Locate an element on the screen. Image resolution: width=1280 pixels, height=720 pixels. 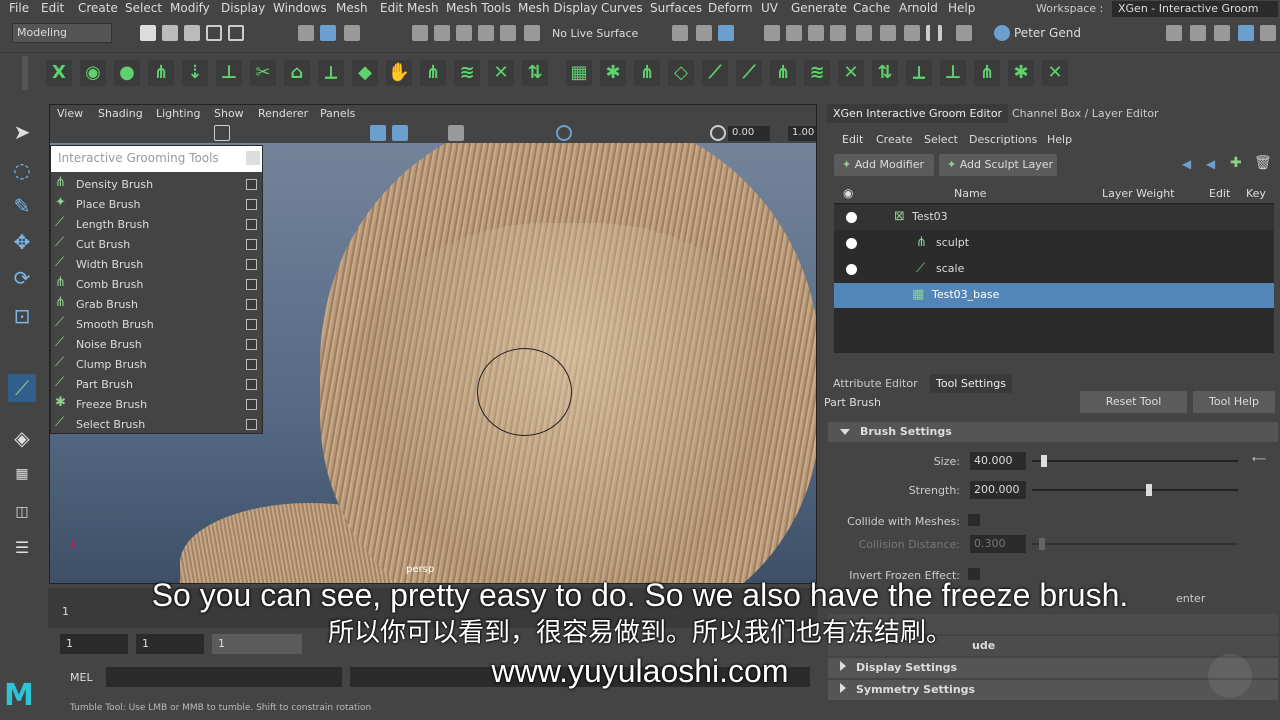
exposure-field: 0.00 is located at coordinates (749, 133).